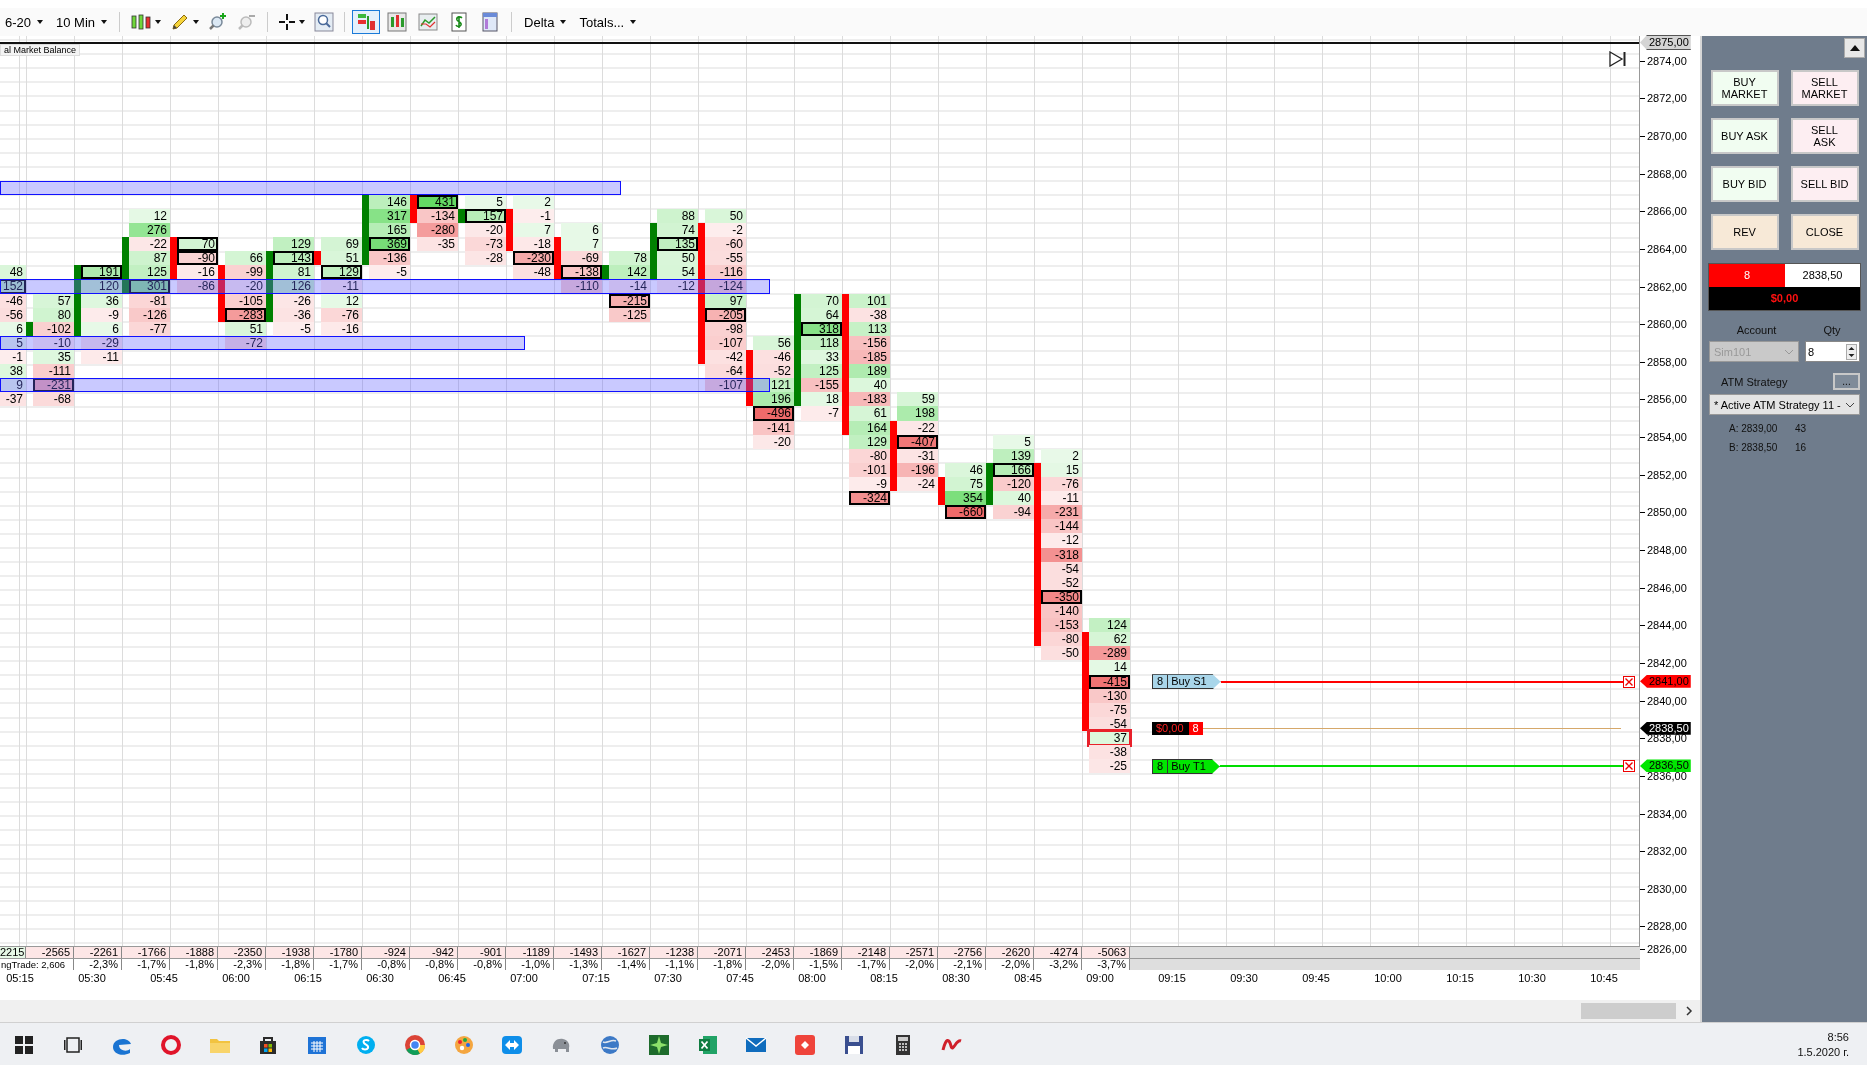 This screenshot has height=1065, width=1867. What do you see at coordinates (1058, 952) in the screenshot?
I see `delta-total: -4274` at bounding box center [1058, 952].